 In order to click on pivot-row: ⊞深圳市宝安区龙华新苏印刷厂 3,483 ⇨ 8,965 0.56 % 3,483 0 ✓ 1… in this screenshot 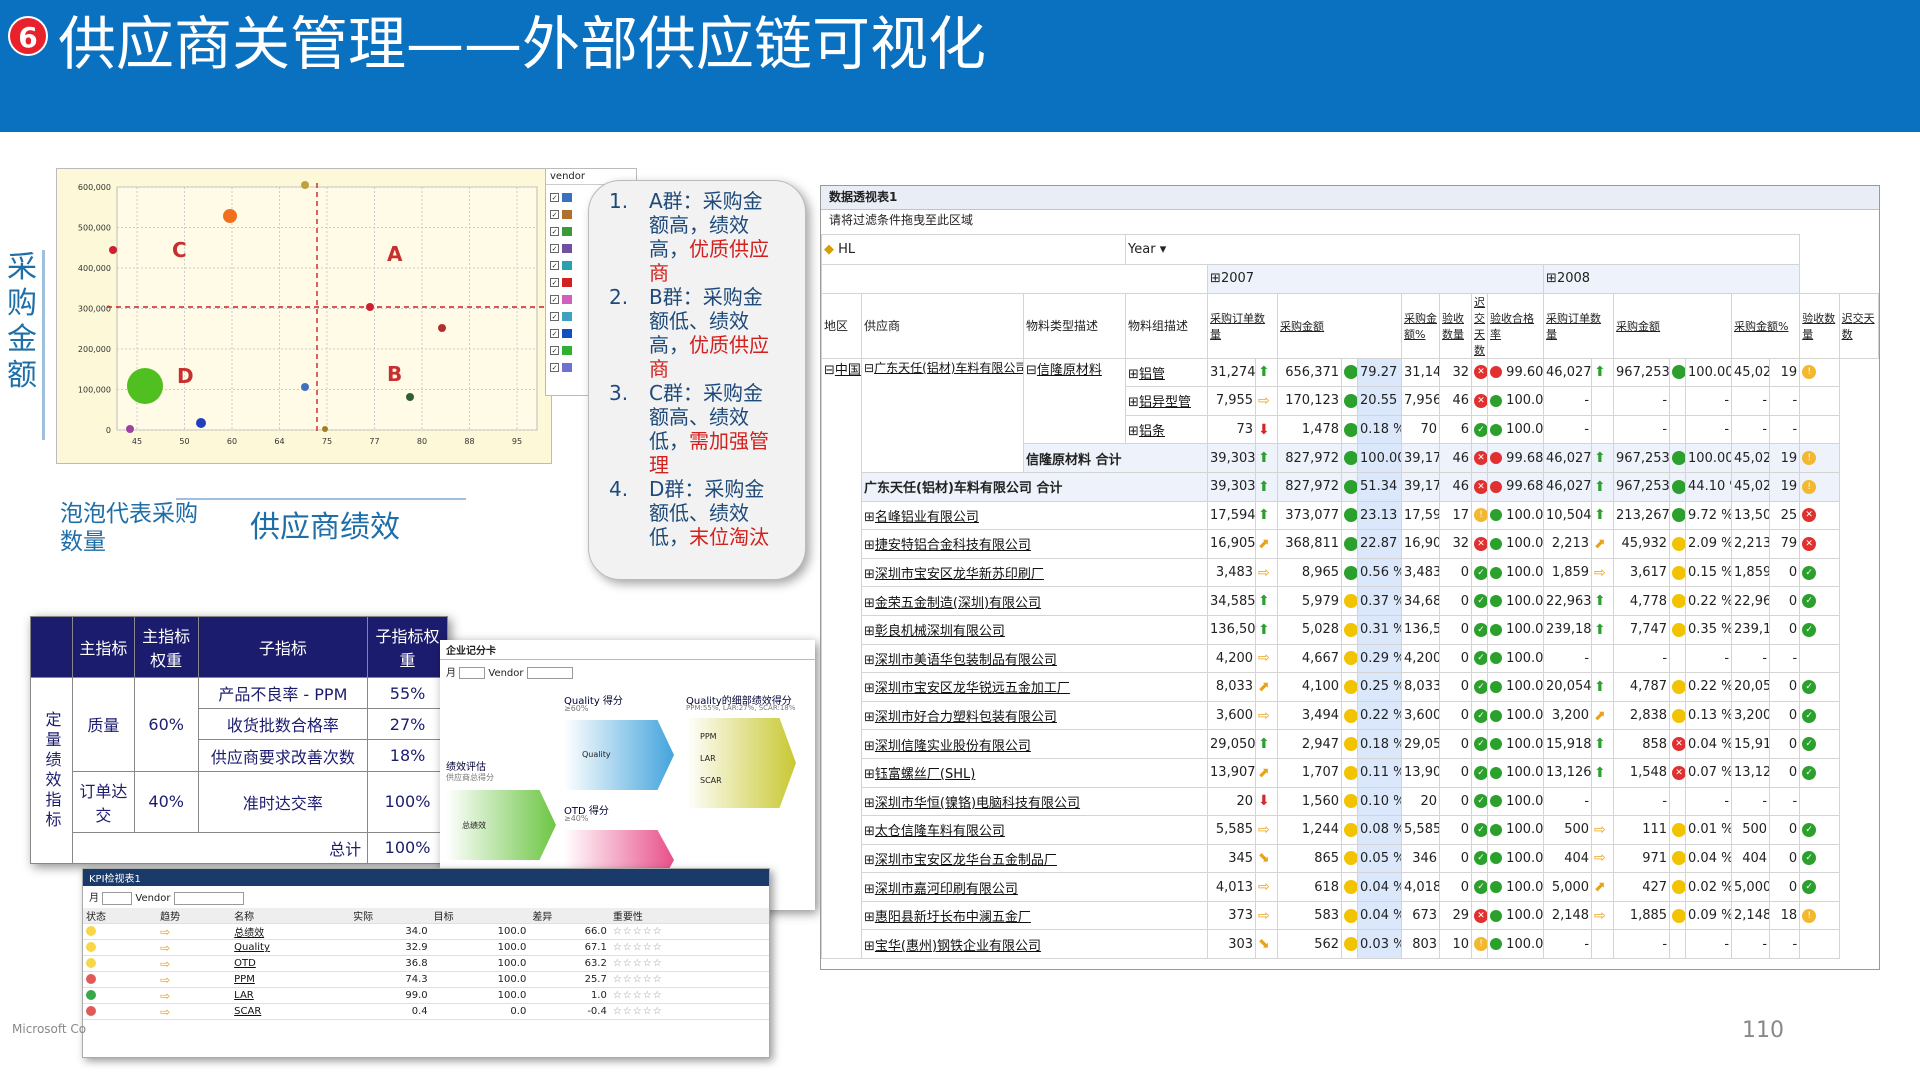, I will do `click(1350, 572)`.